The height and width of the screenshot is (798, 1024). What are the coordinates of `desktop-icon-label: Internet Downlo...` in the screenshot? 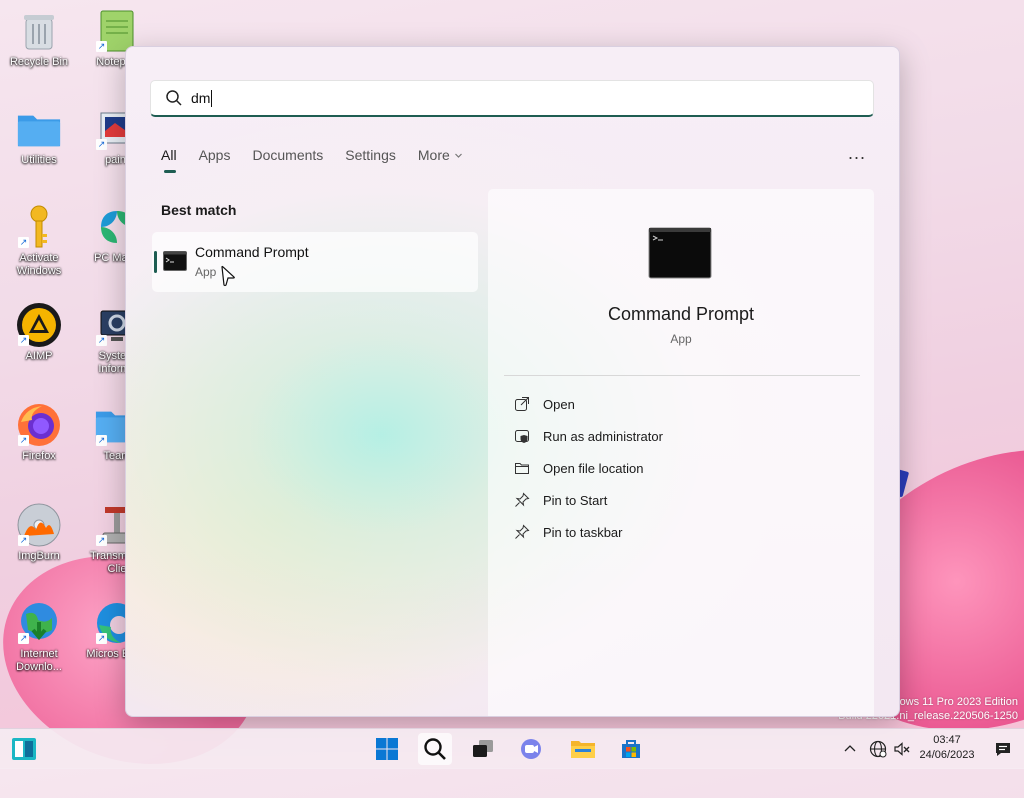 It's located at (39, 660).